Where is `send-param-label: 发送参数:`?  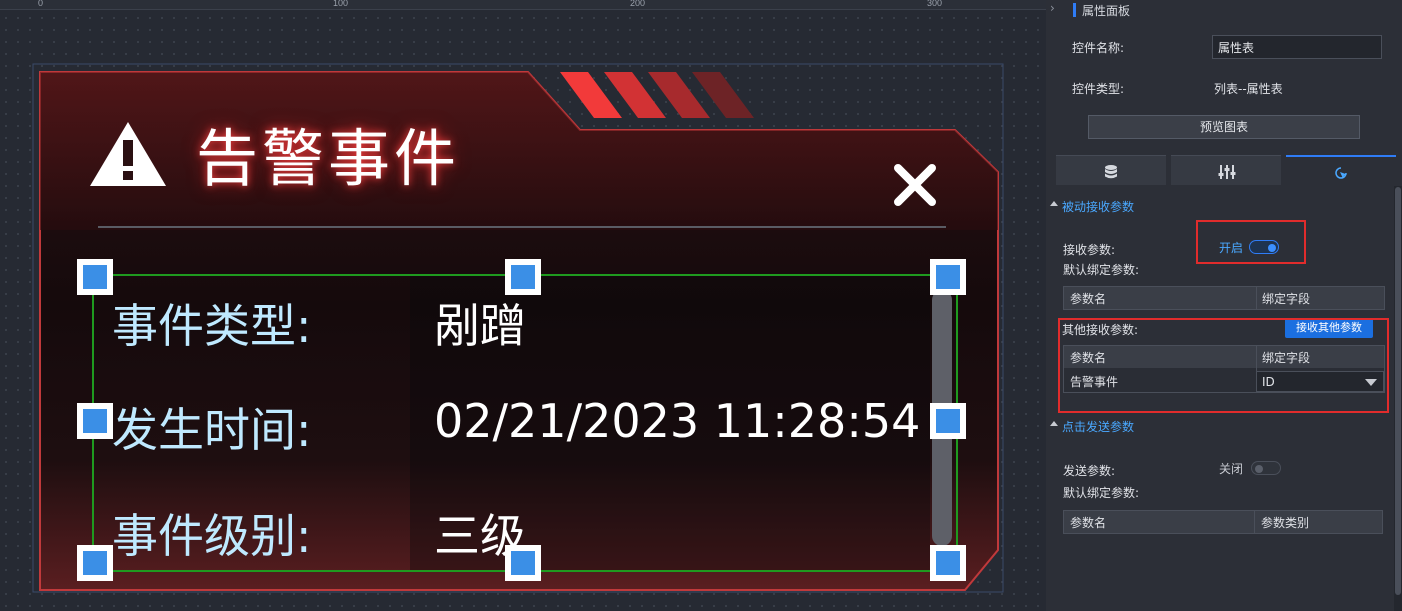
send-param-label: 发送参数: is located at coordinates (1089, 471).